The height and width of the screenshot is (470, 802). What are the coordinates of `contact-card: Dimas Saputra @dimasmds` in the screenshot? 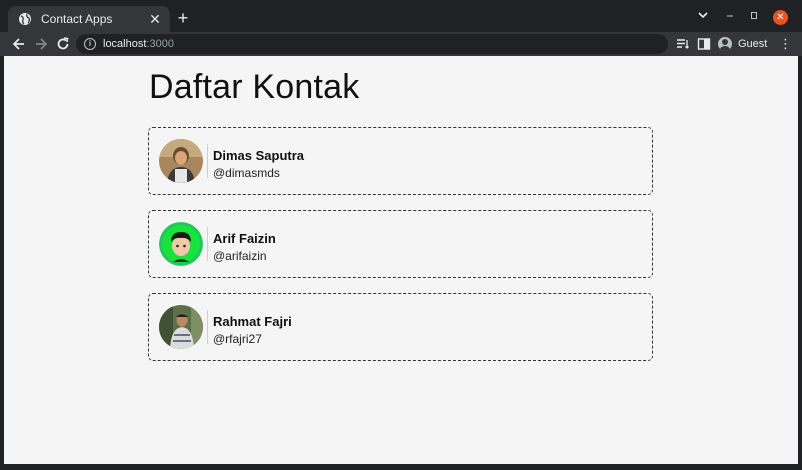 It's located at (400, 161).